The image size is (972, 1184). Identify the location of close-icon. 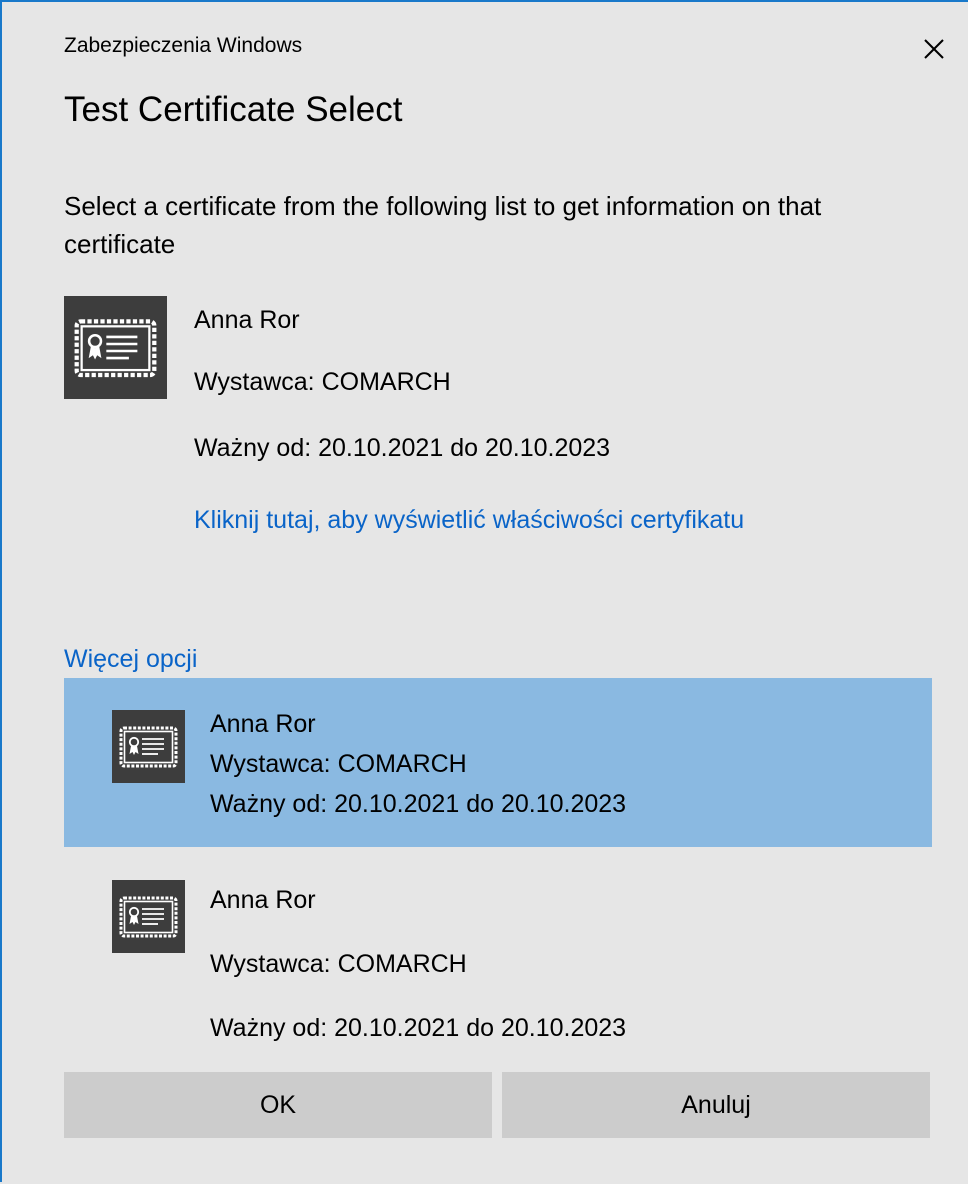
(934, 49).